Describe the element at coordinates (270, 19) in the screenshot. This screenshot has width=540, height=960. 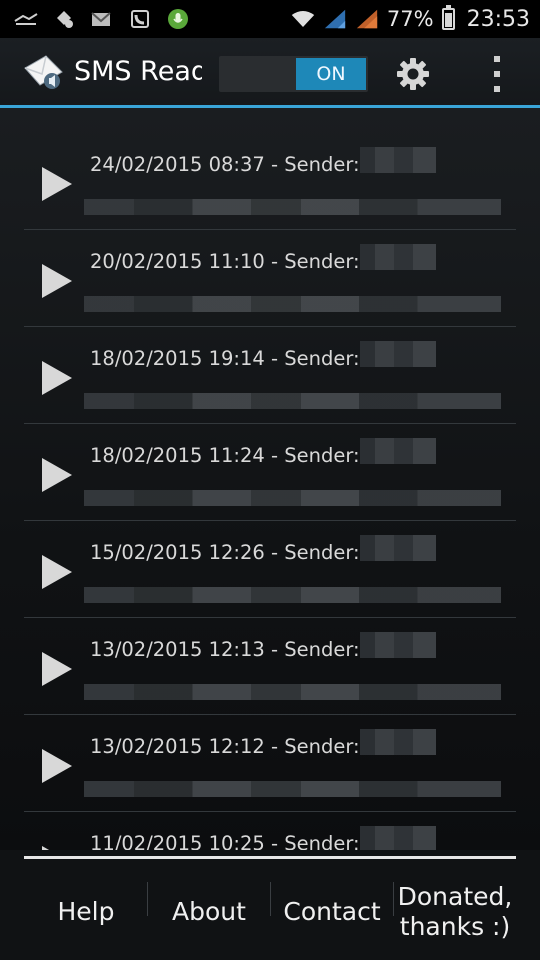
I see `status-bar: 77% 23:53` at that location.